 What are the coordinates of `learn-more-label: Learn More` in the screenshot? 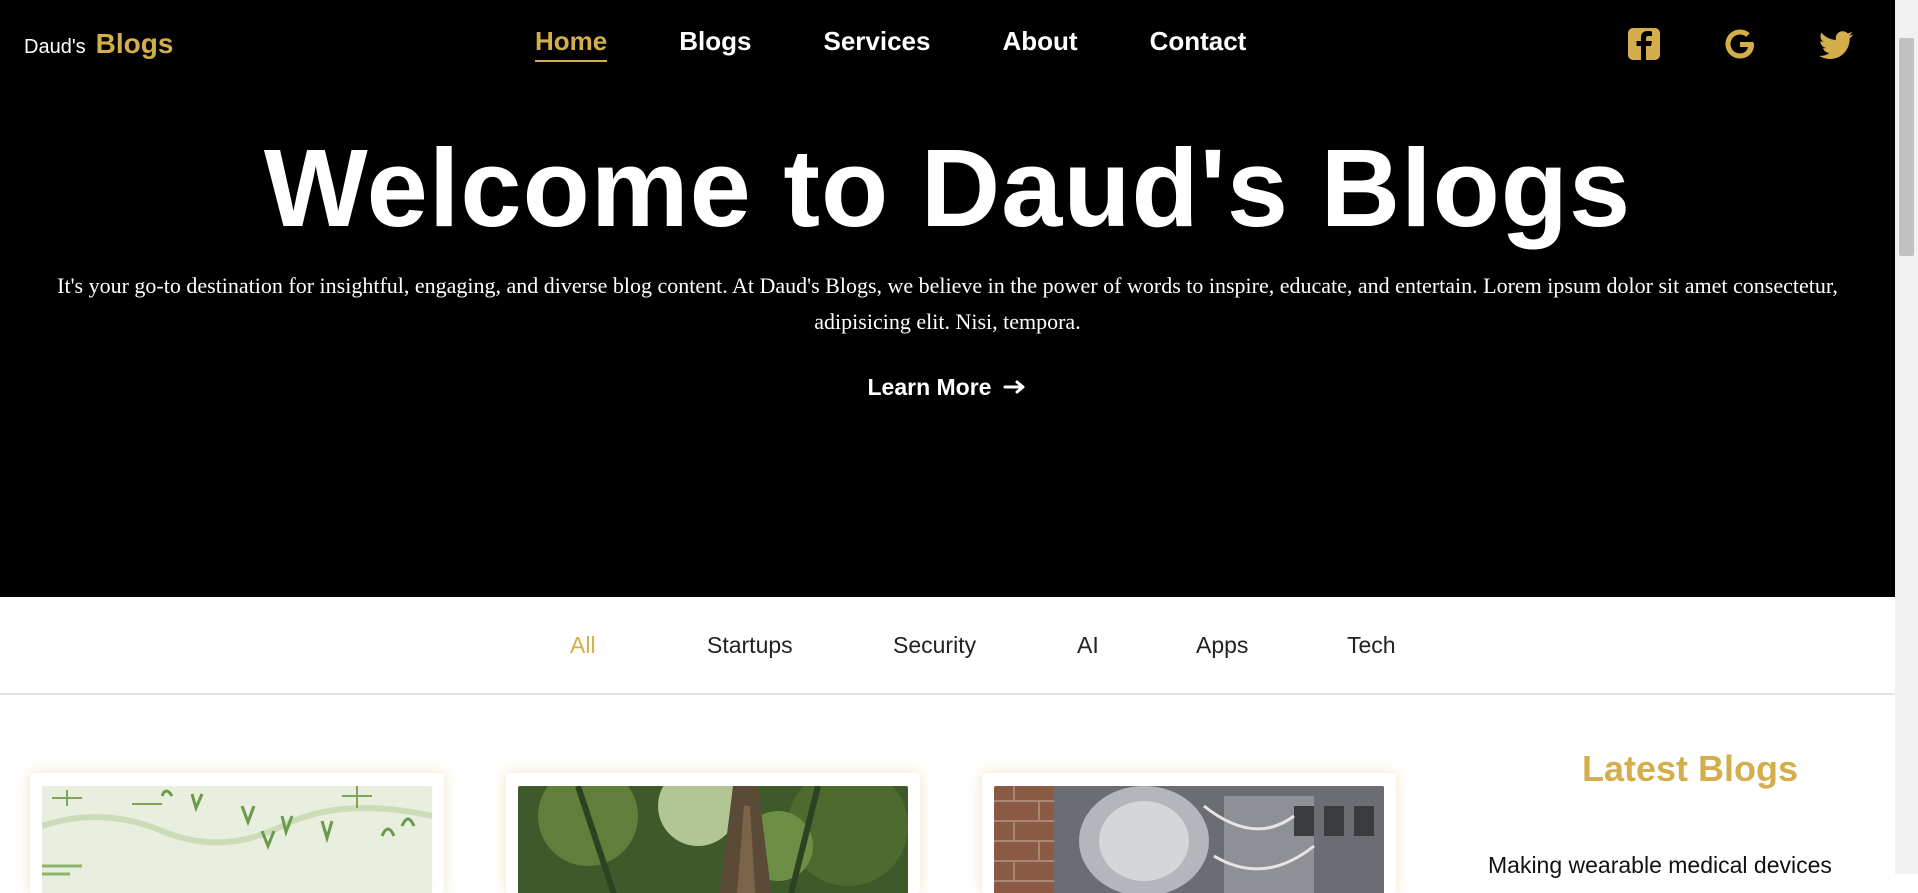 It's located at (929, 387).